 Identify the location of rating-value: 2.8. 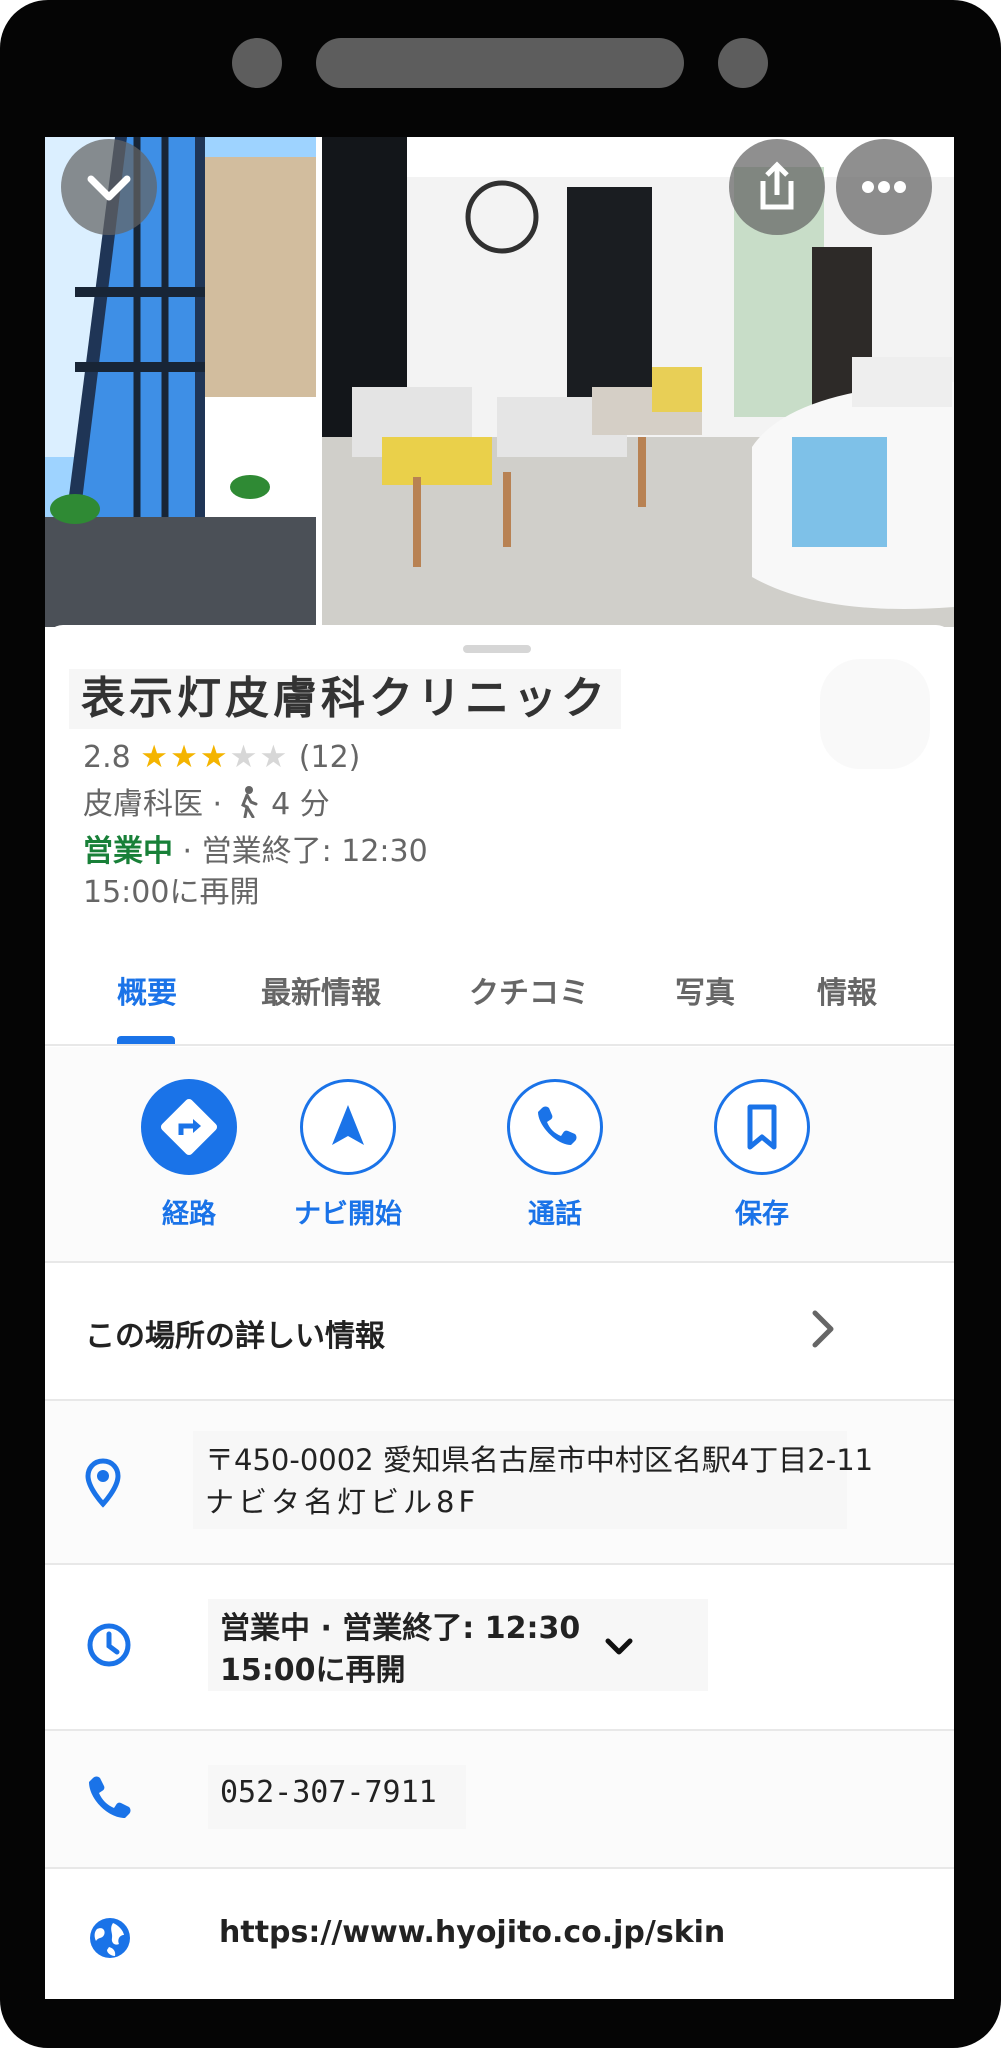
(107, 757).